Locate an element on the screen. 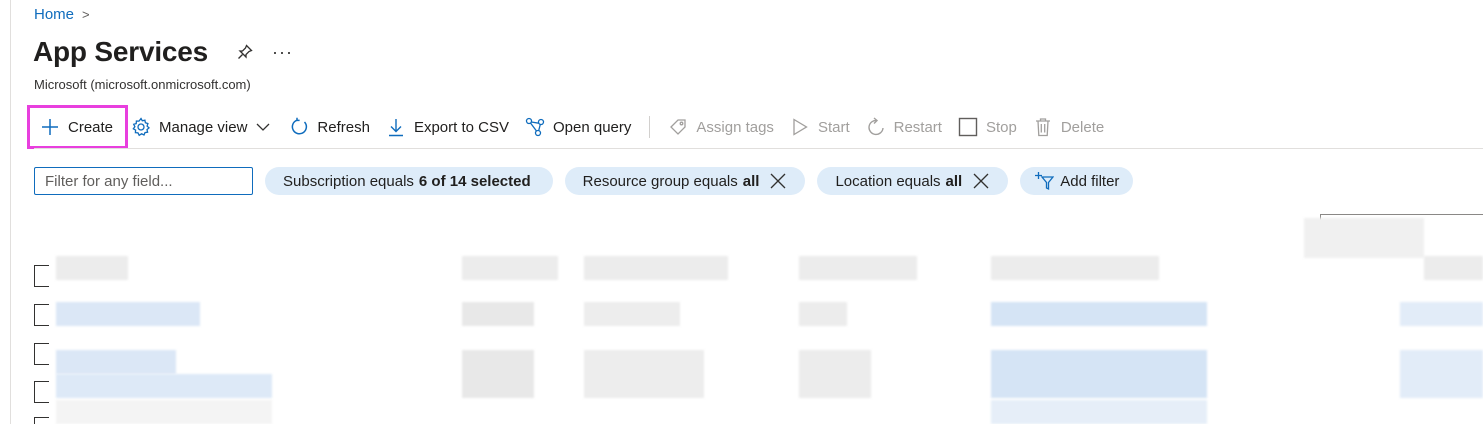 Image resolution: width=1483 pixels, height=424 pixels. select-all-checkbox is located at coordinates (41, 276).